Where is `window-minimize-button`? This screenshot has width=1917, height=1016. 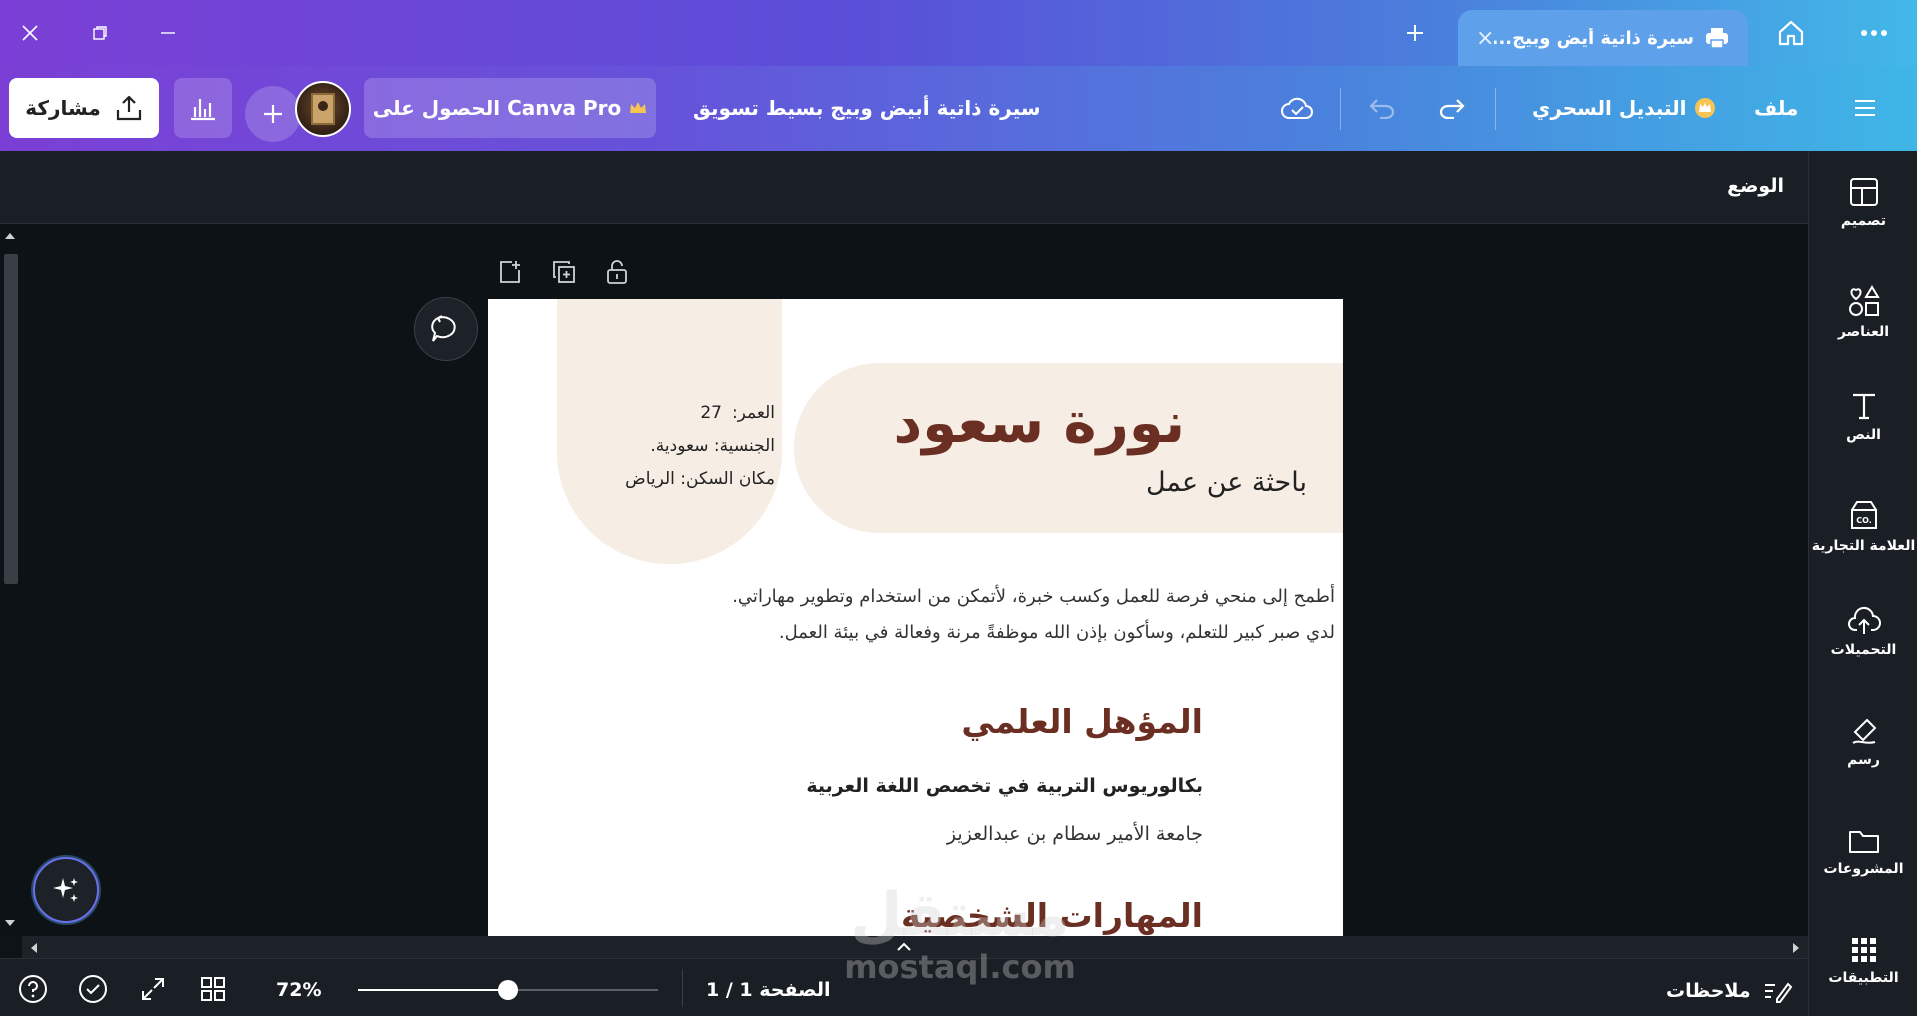
window-minimize-button is located at coordinates (168, 33).